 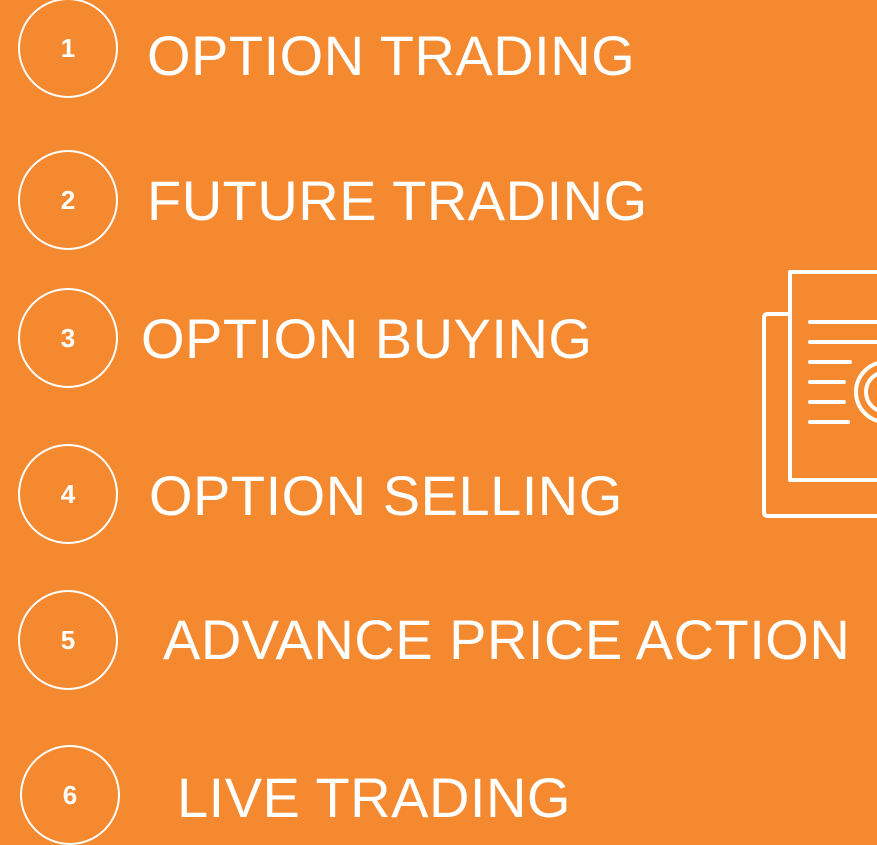 I want to click on item-label: LIVE TRADING, so click(x=374, y=797).